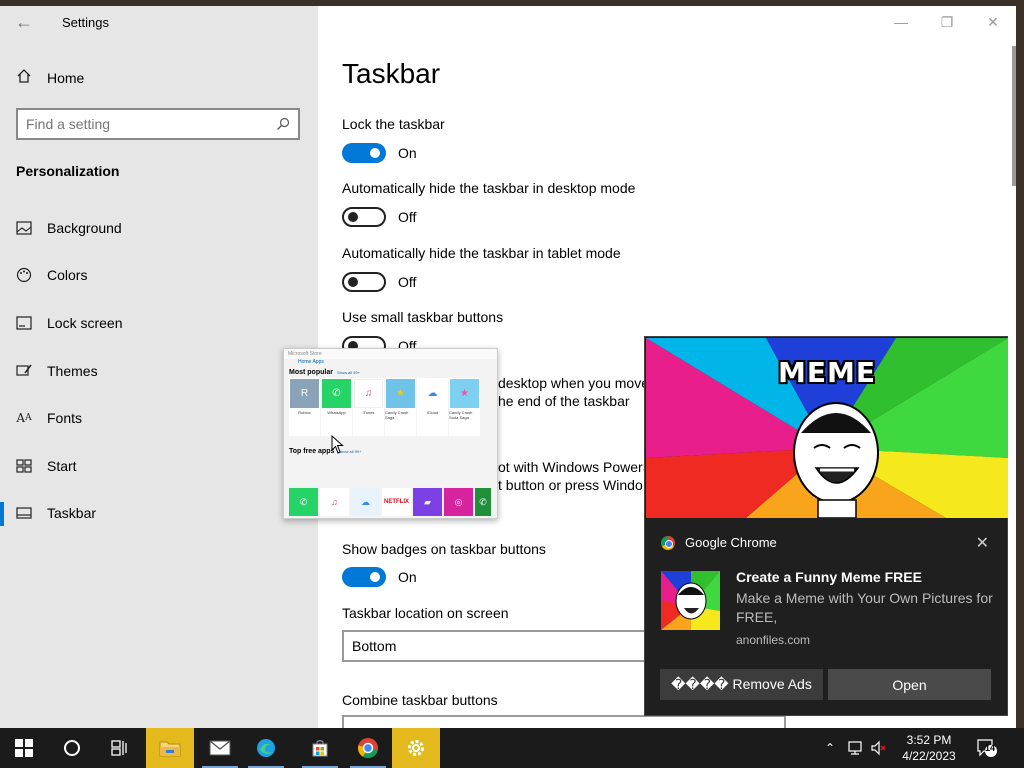  I want to click on mouse-cursor-icon, so click(337, 444).